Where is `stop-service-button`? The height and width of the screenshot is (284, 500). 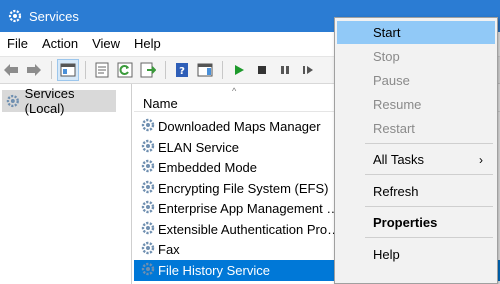
stop-service-button is located at coordinates (262, 70).